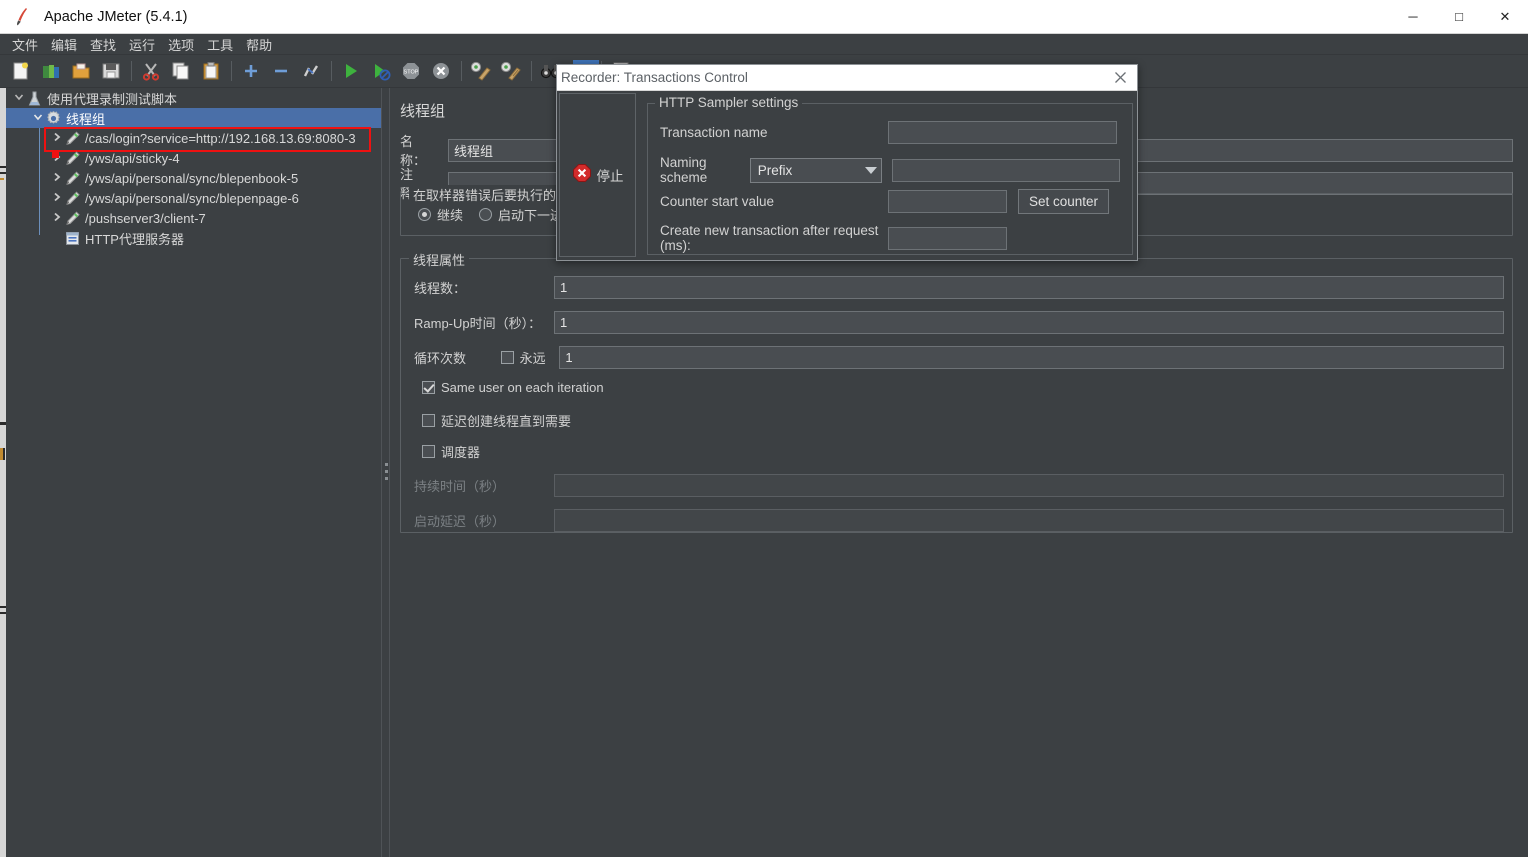  I want to click on close-button: ✕, so click(1505, 17).